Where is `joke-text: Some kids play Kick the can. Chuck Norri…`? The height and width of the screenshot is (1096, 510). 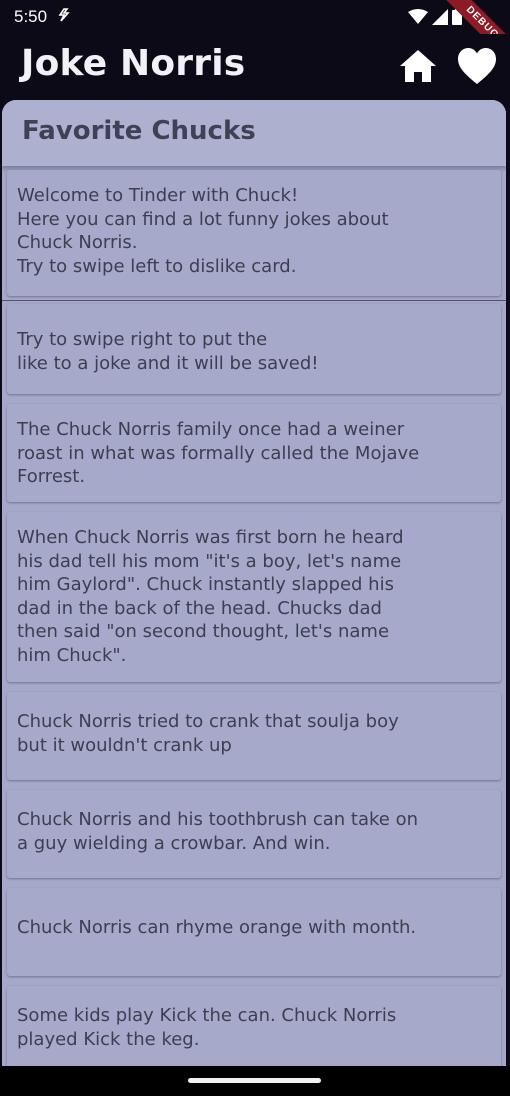
joke-text: Some kids play Kick the can. Chuck Norri… is located at coordinates (207, 1027).